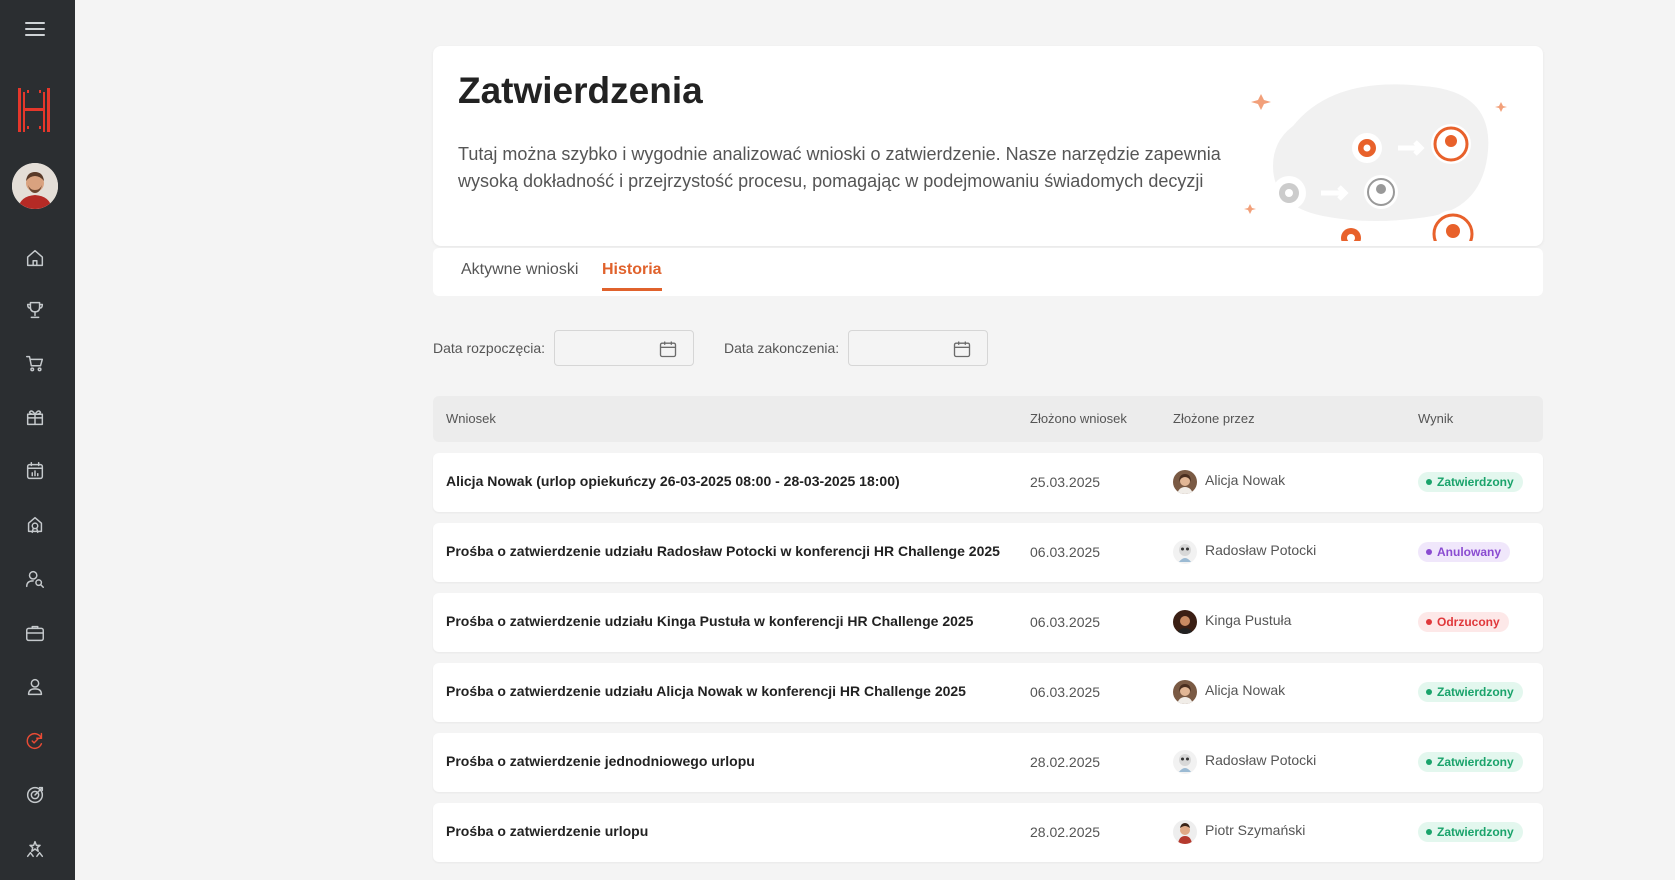 The height and width of the screenshot is (880, 1675). What do you see at coordinates (35, 30) in the screenshot?
I see `hamburger-menu-icon` at bounding box center [35, 30].